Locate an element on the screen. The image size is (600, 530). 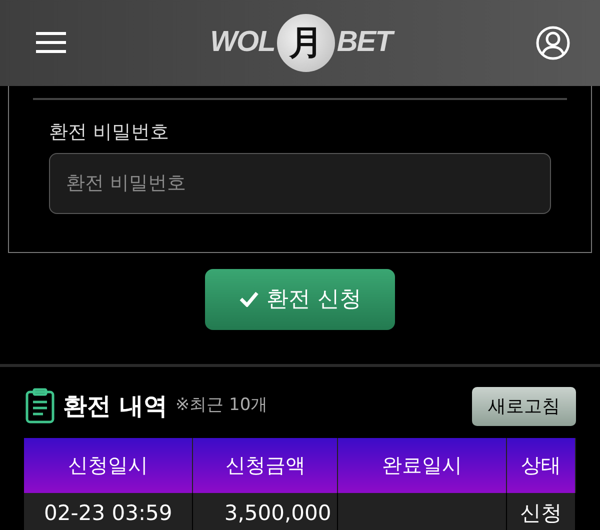
column-header: 완료일시 is located at coordinates (422, 465).